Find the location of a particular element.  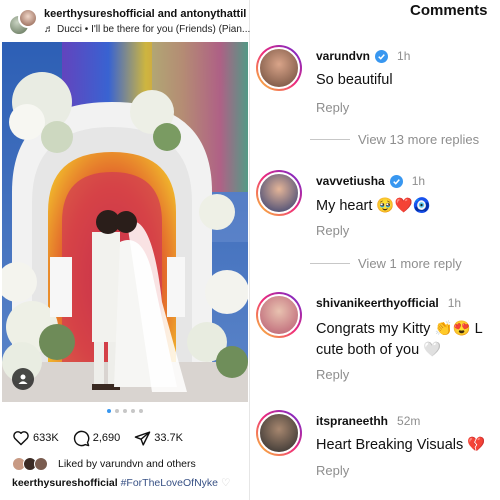

comment-icon is located at coordinates (81, 438).